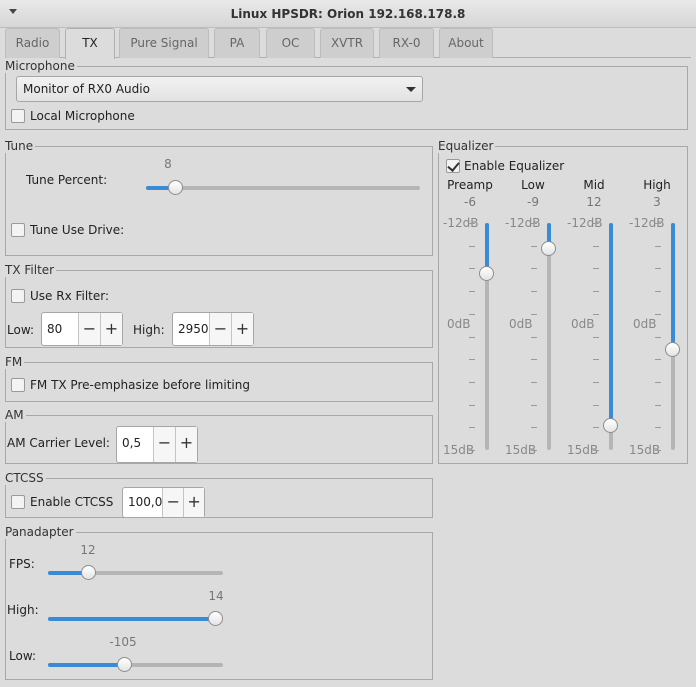 This screenshot has height=687, width=696. I want to click on fps-value: 12, so click(88, 550).